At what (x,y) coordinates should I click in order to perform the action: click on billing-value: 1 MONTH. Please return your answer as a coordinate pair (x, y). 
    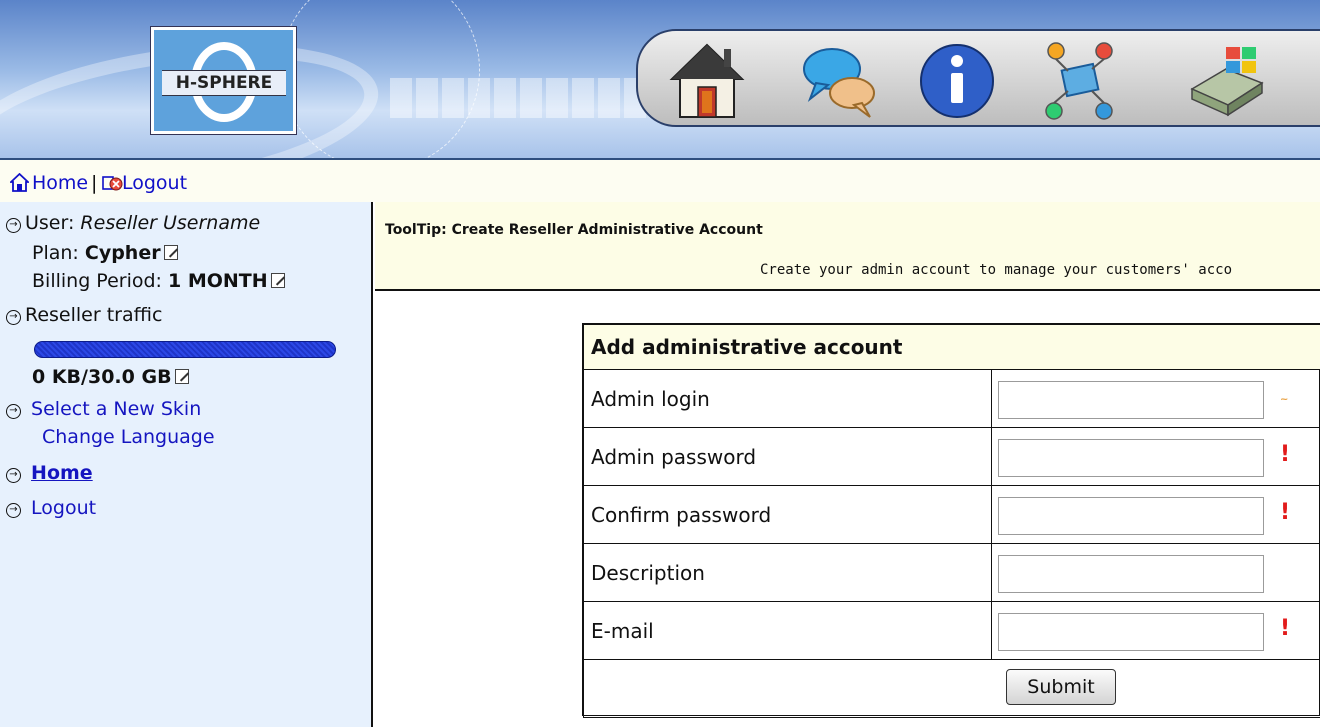
    Looking at the image, I should click on (218, 281).